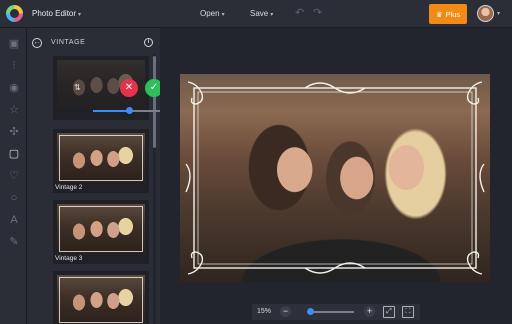 This screenshot has height=324, width=512. Describe the element at coordinates (111, 111) in the screenshot. I see `intensity-slider-fill` at that location.